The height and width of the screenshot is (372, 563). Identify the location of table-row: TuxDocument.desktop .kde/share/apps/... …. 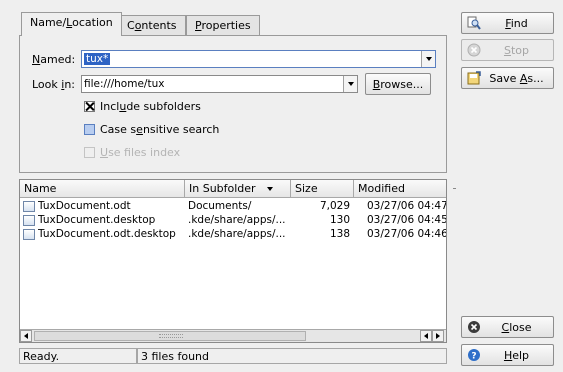
(233, 220).